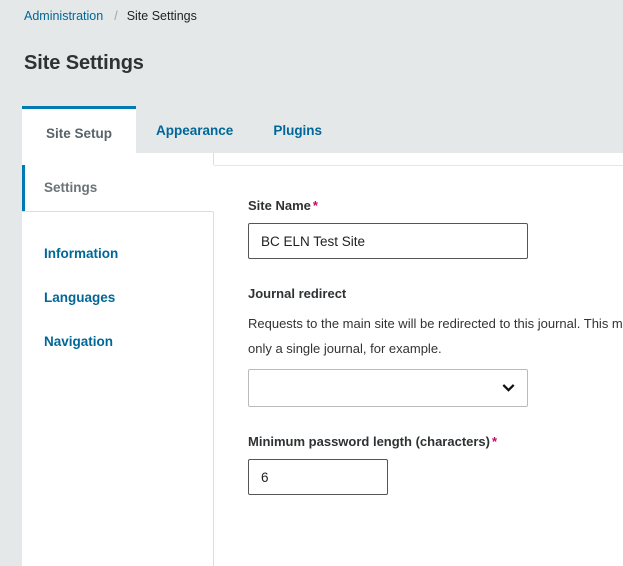 Image resolution: width=623 pixels, height=566 pixels. I want to click on subnav-item-languages: Languages, so click(117, 298).